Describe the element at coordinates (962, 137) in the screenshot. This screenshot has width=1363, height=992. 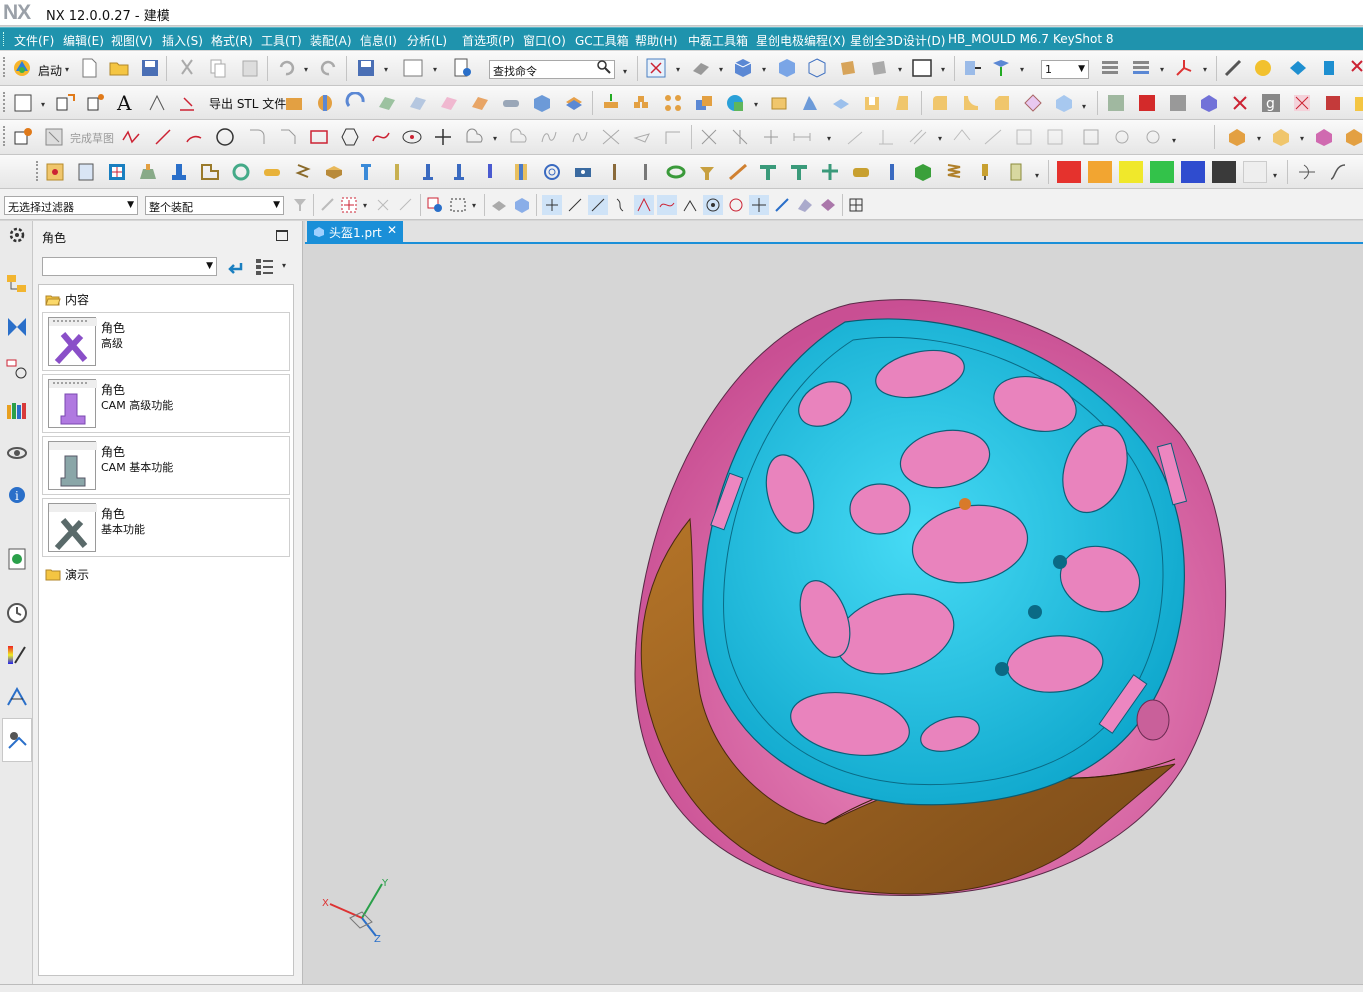
I see `alternate-solution-icon` at that location.